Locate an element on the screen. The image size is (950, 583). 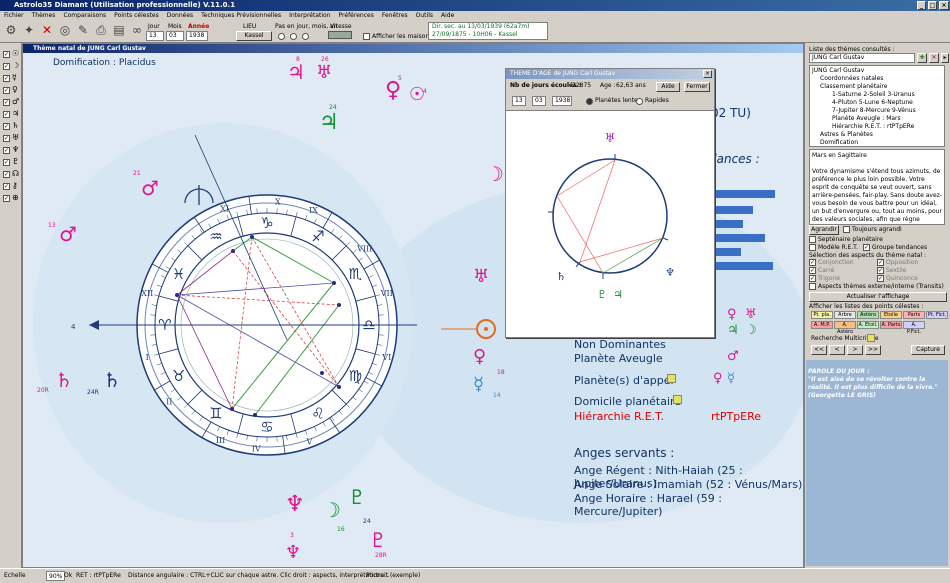
planetes-lentes-radio is located at coordinates (589, 101).